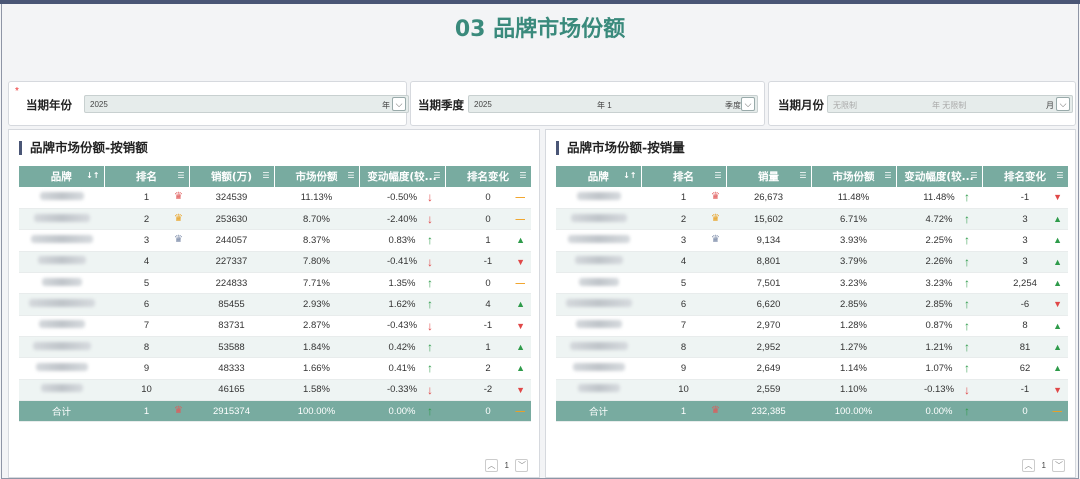  What do you see at coordinates (231, 390) in the screenshot?
I see `value: 46165` at bounding box center [231, 390].